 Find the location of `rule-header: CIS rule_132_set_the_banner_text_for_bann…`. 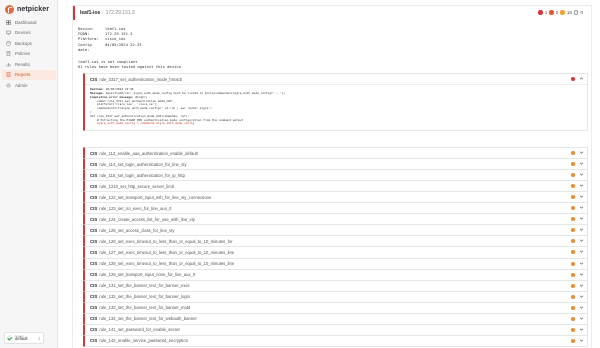

rule-header: CIS rule_132_set_the_banner_text_for_bann… is located at coordinates (336, 297).